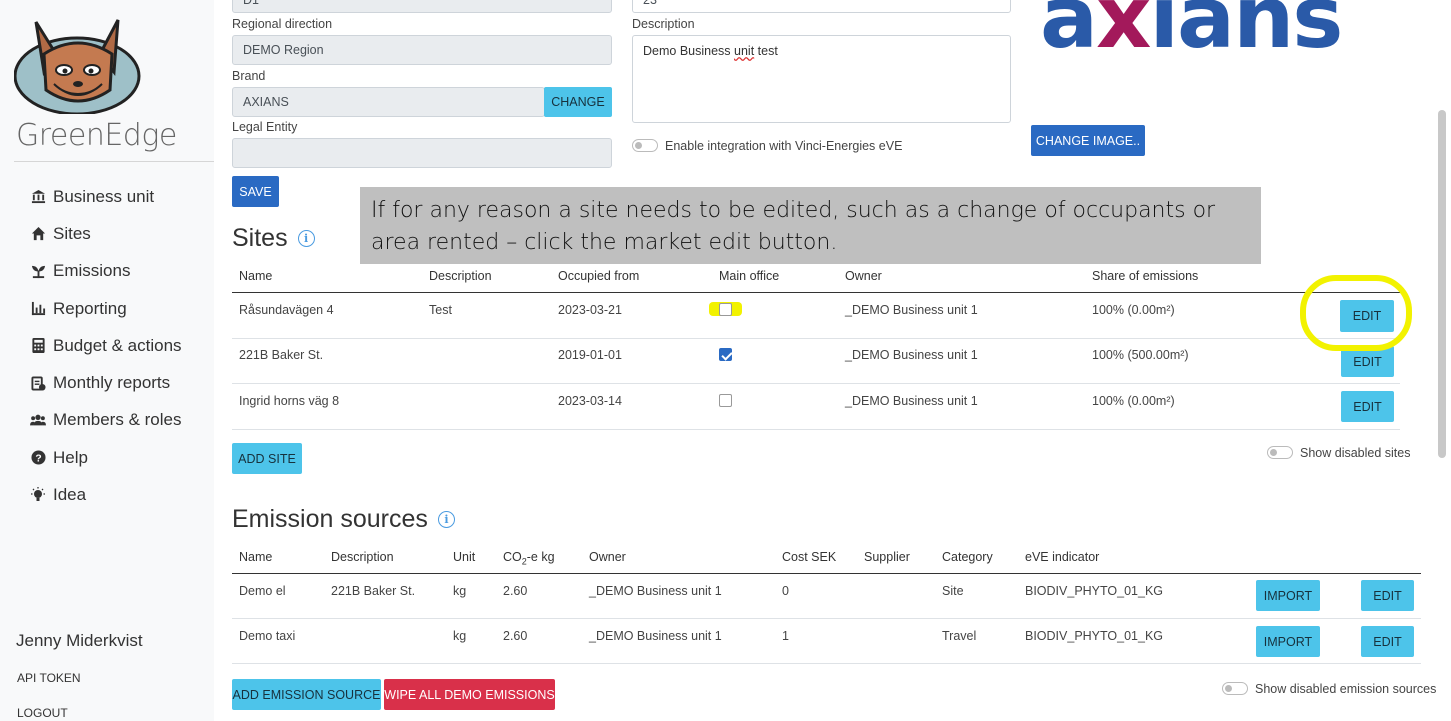  What do you see at coordinates (362, 557) in the screenshot?
I see `emissions-header-description: Description` at bounding box center [362, 557].